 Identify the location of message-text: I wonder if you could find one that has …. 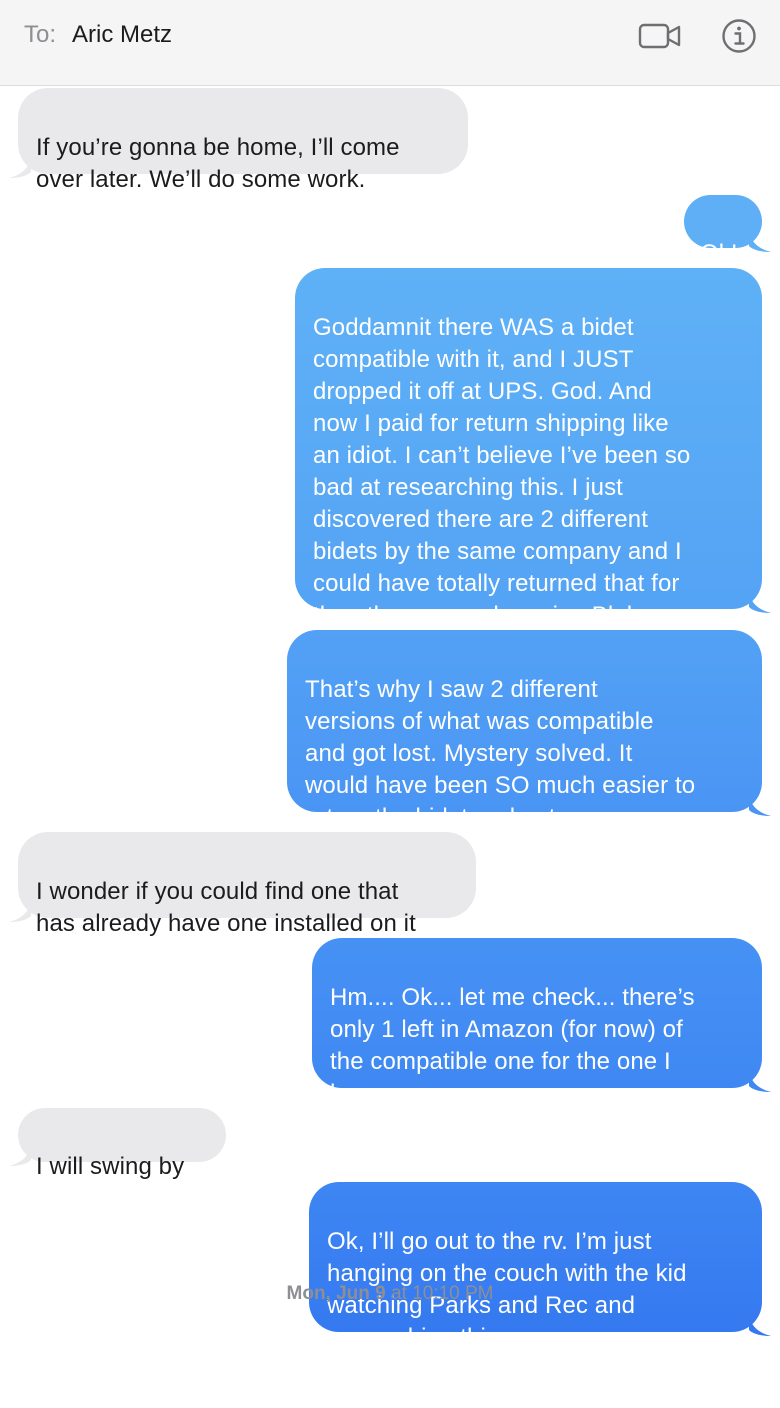
(226, 907).